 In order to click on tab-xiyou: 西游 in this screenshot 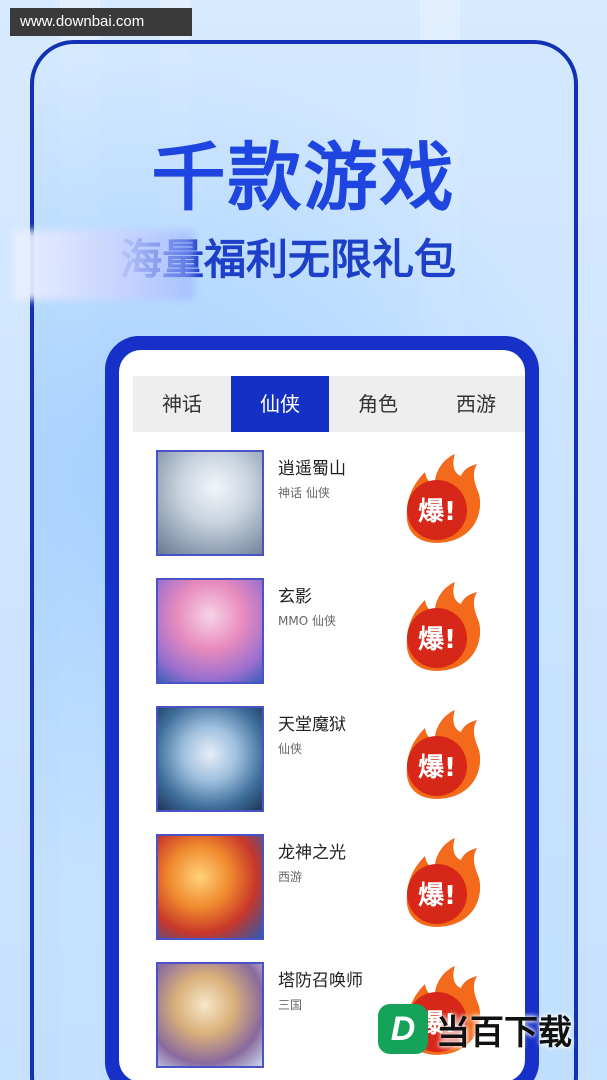, I will do `click(476, 404)`.